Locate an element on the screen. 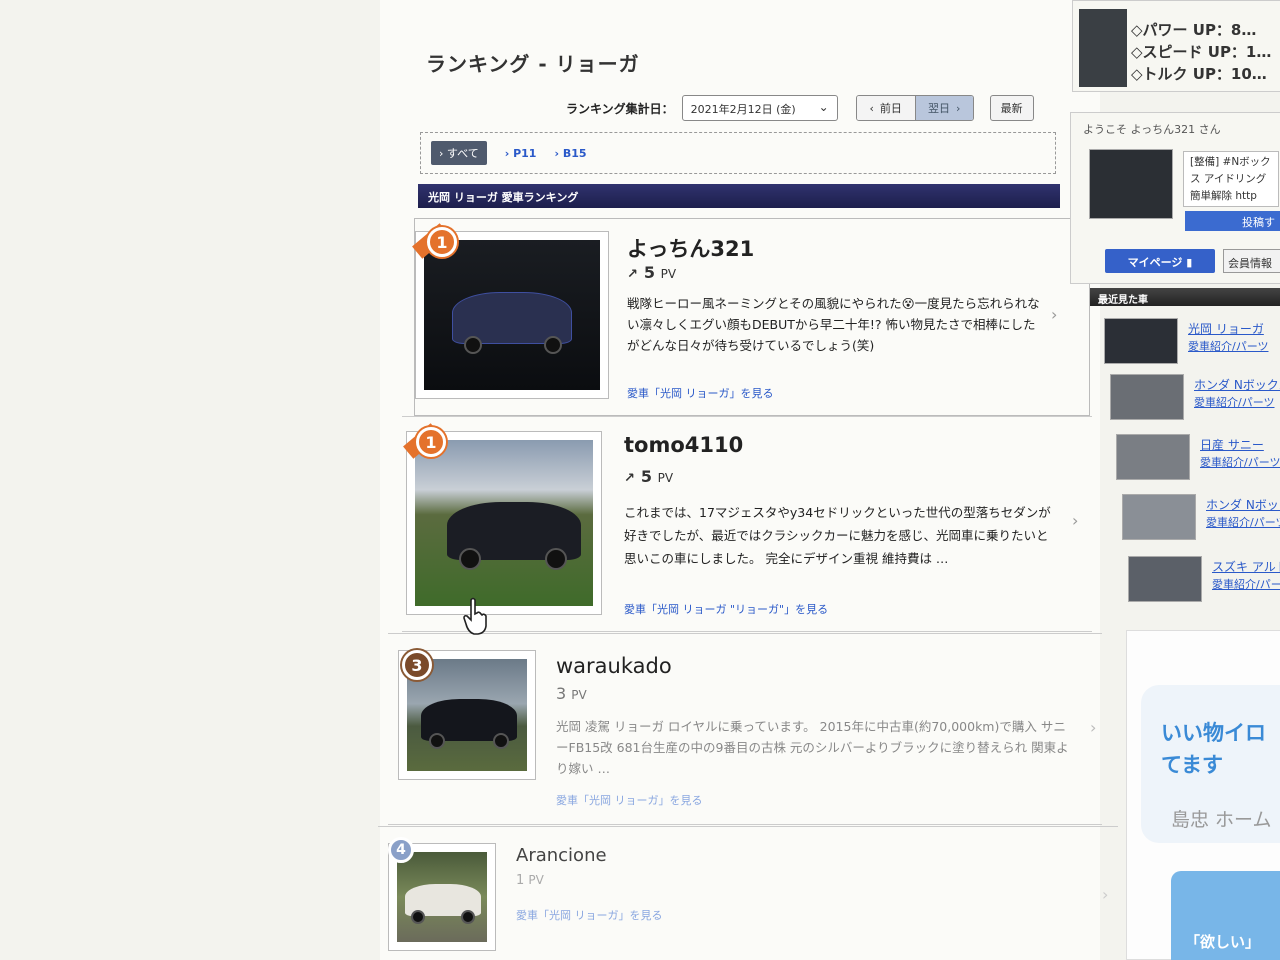 Image resolution: width=1280 pixels, height=960 pixels. recent-car-name: スズキ アルト is located at coordinates (1246, 566).